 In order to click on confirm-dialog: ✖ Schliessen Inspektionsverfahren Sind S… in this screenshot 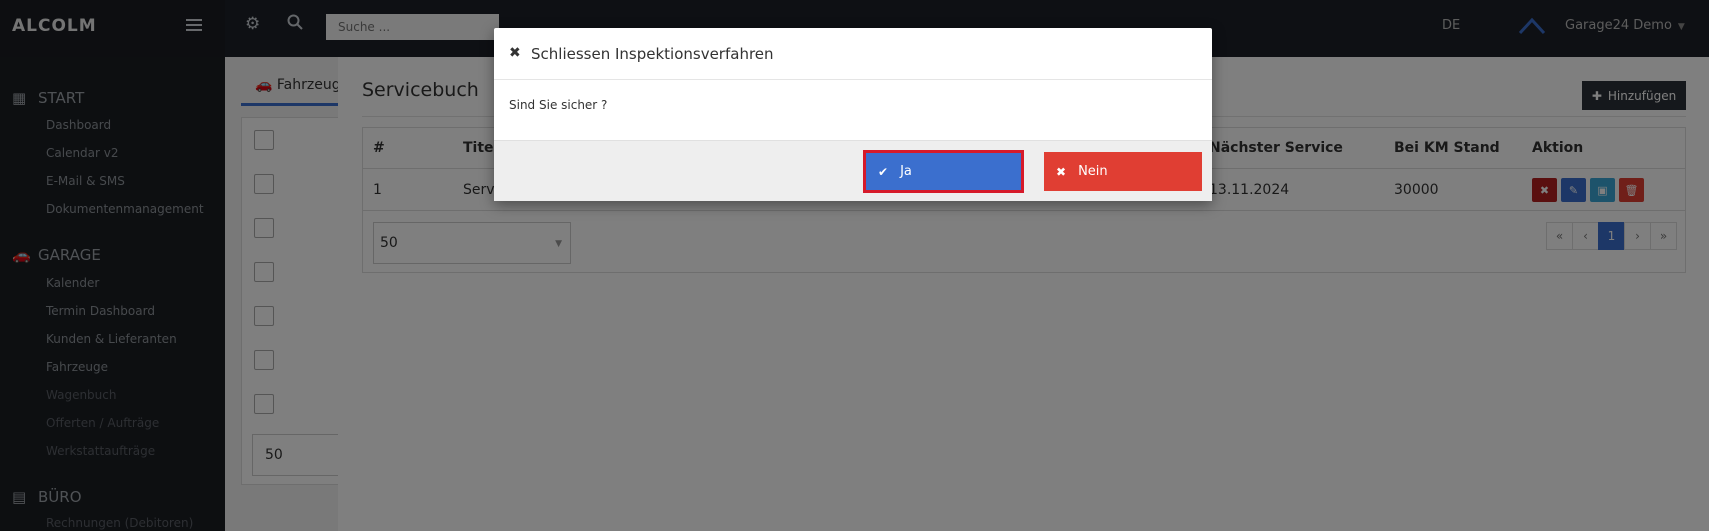, I will do `click(853, 114)`.